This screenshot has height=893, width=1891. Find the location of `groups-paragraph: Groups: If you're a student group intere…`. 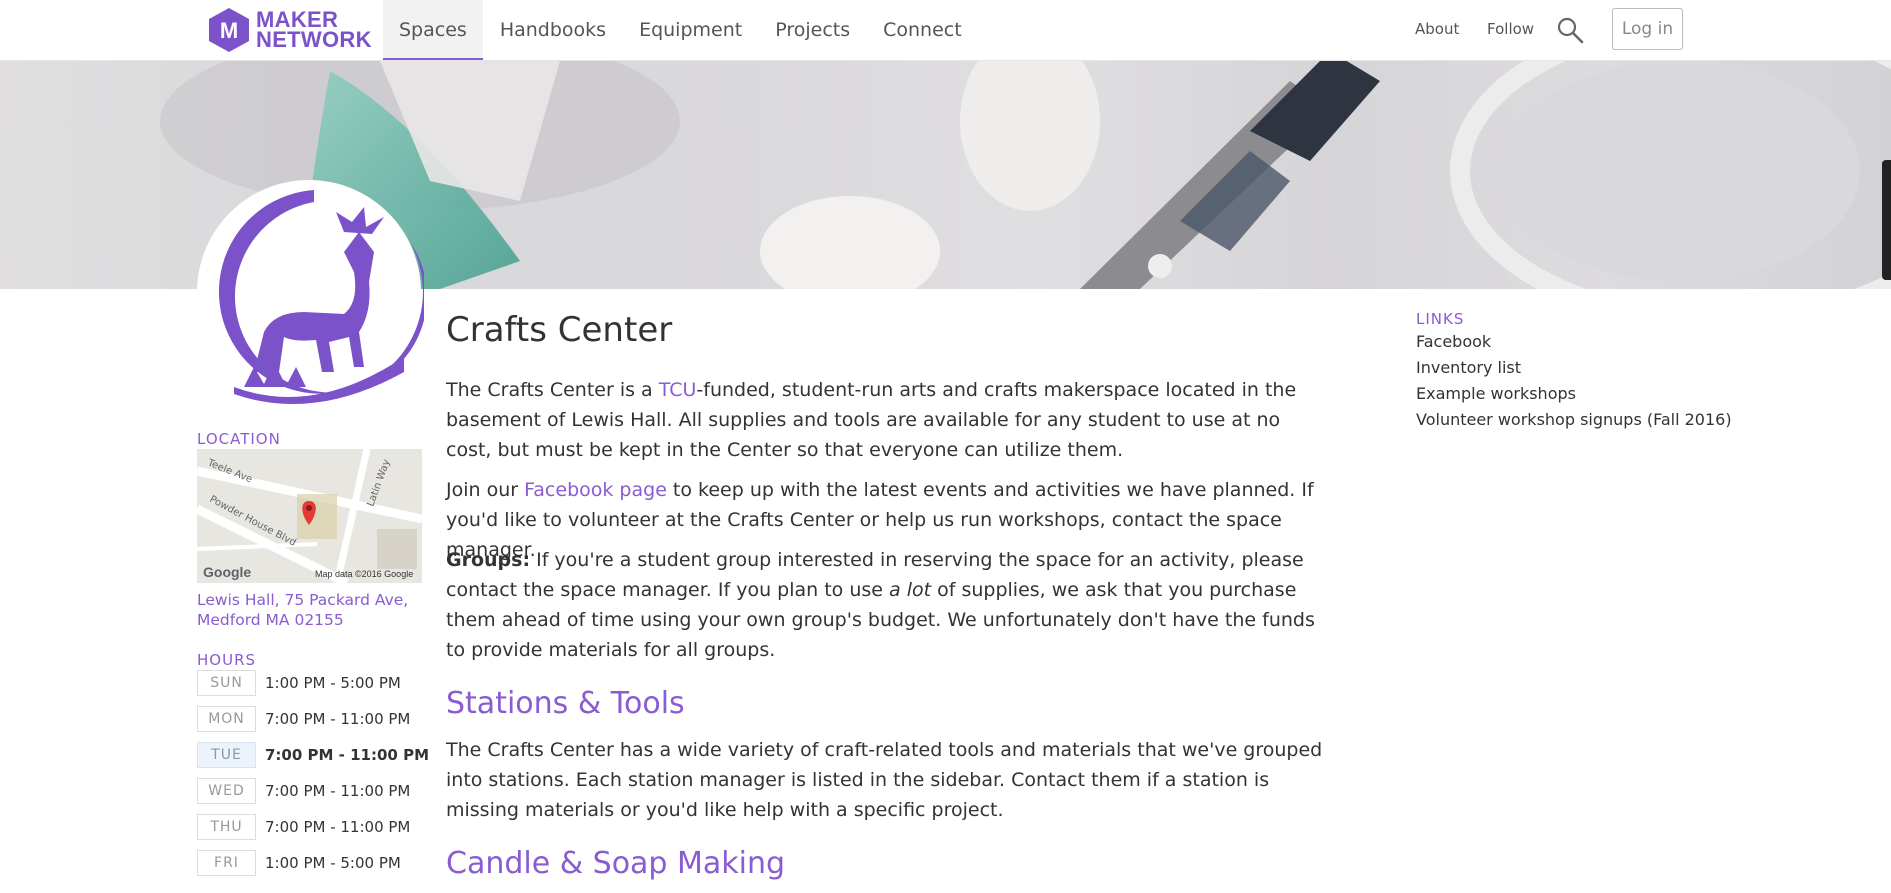

groups-paragraph: Groups: If you're a student group intere… is located at coordinates (886, 605).